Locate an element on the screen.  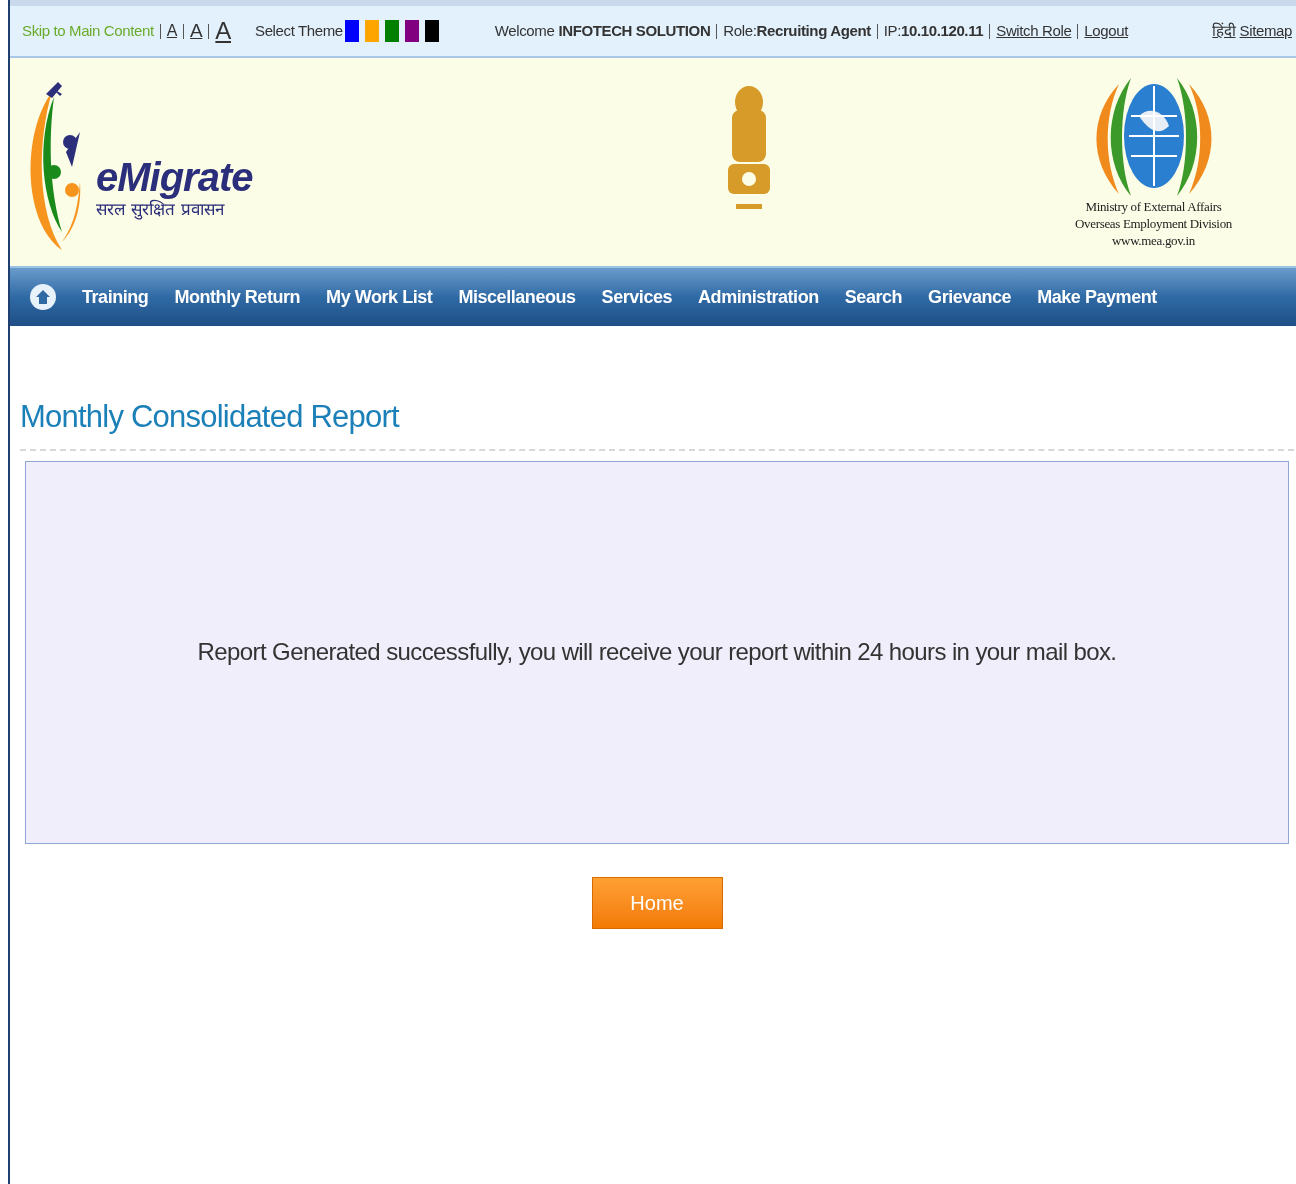
welcome-text: Welcome is located at coordinates (524, 30).